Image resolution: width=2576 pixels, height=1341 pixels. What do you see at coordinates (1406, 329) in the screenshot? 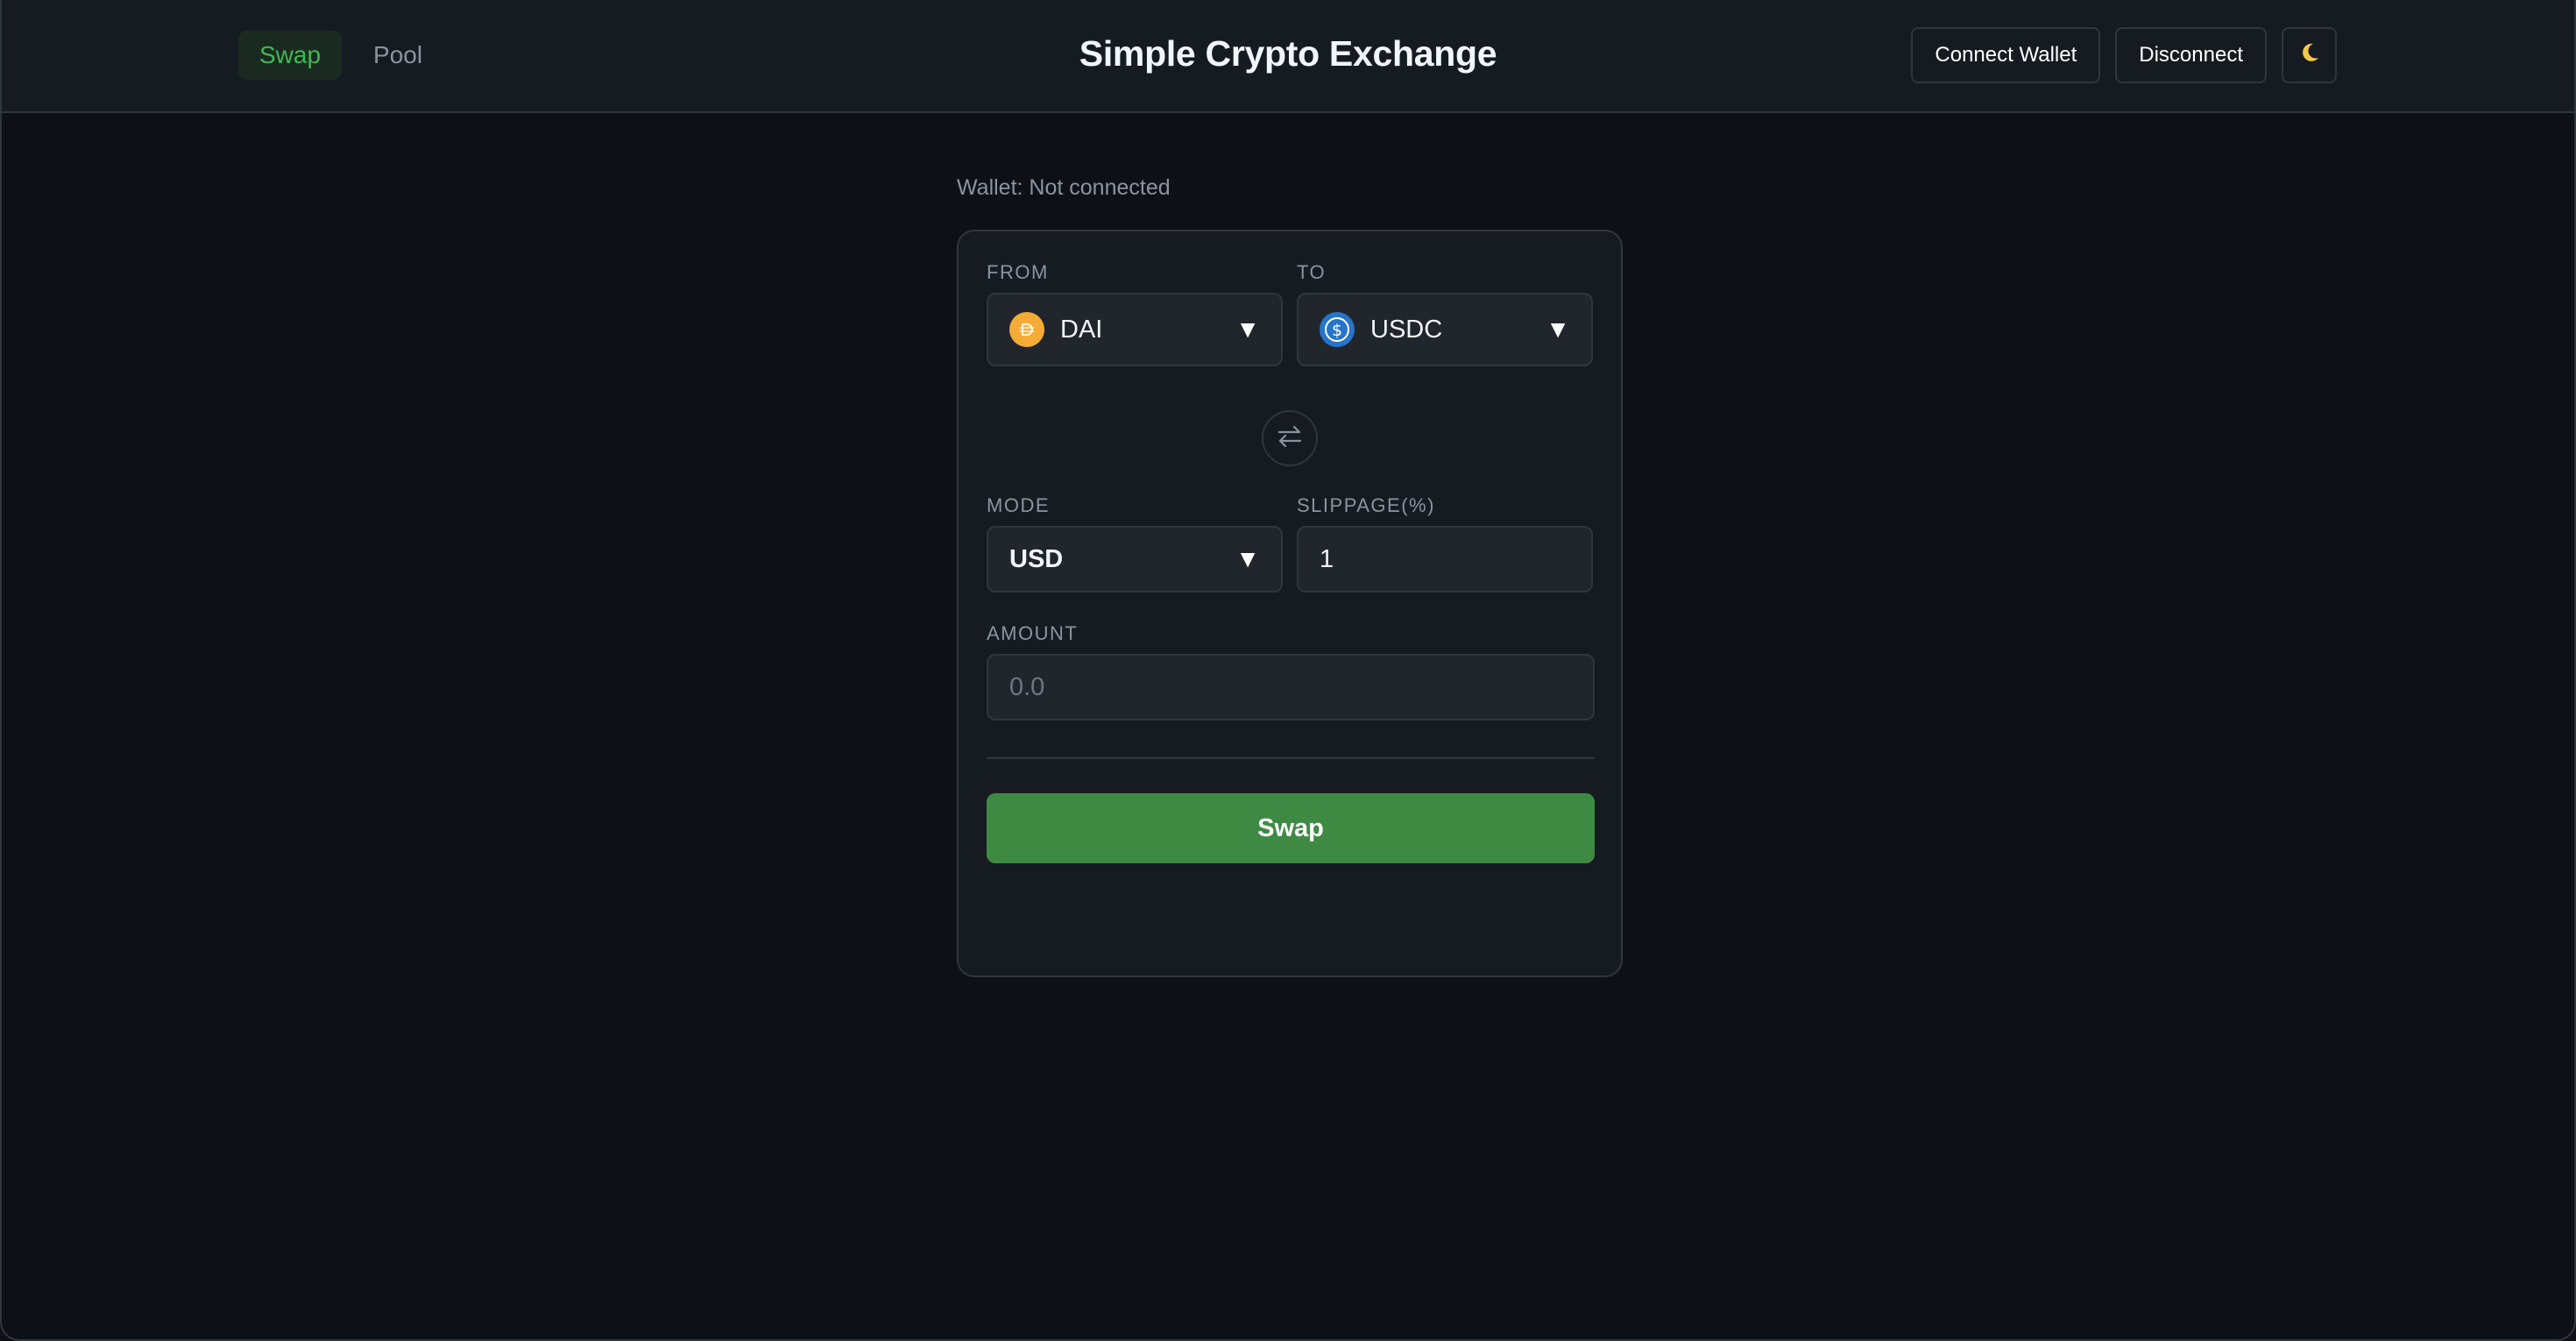
I see `to-token-value: USDC` at bounding box center [1406, 329].